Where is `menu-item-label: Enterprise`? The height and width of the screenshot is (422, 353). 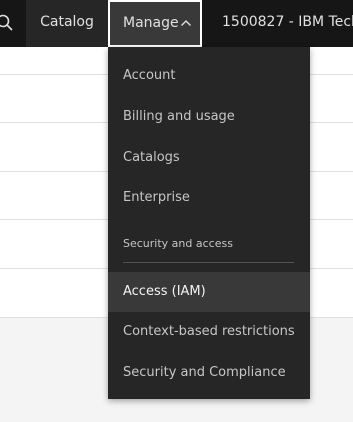
menu-item-label: Enterprise is located at coordinates (156, 197).